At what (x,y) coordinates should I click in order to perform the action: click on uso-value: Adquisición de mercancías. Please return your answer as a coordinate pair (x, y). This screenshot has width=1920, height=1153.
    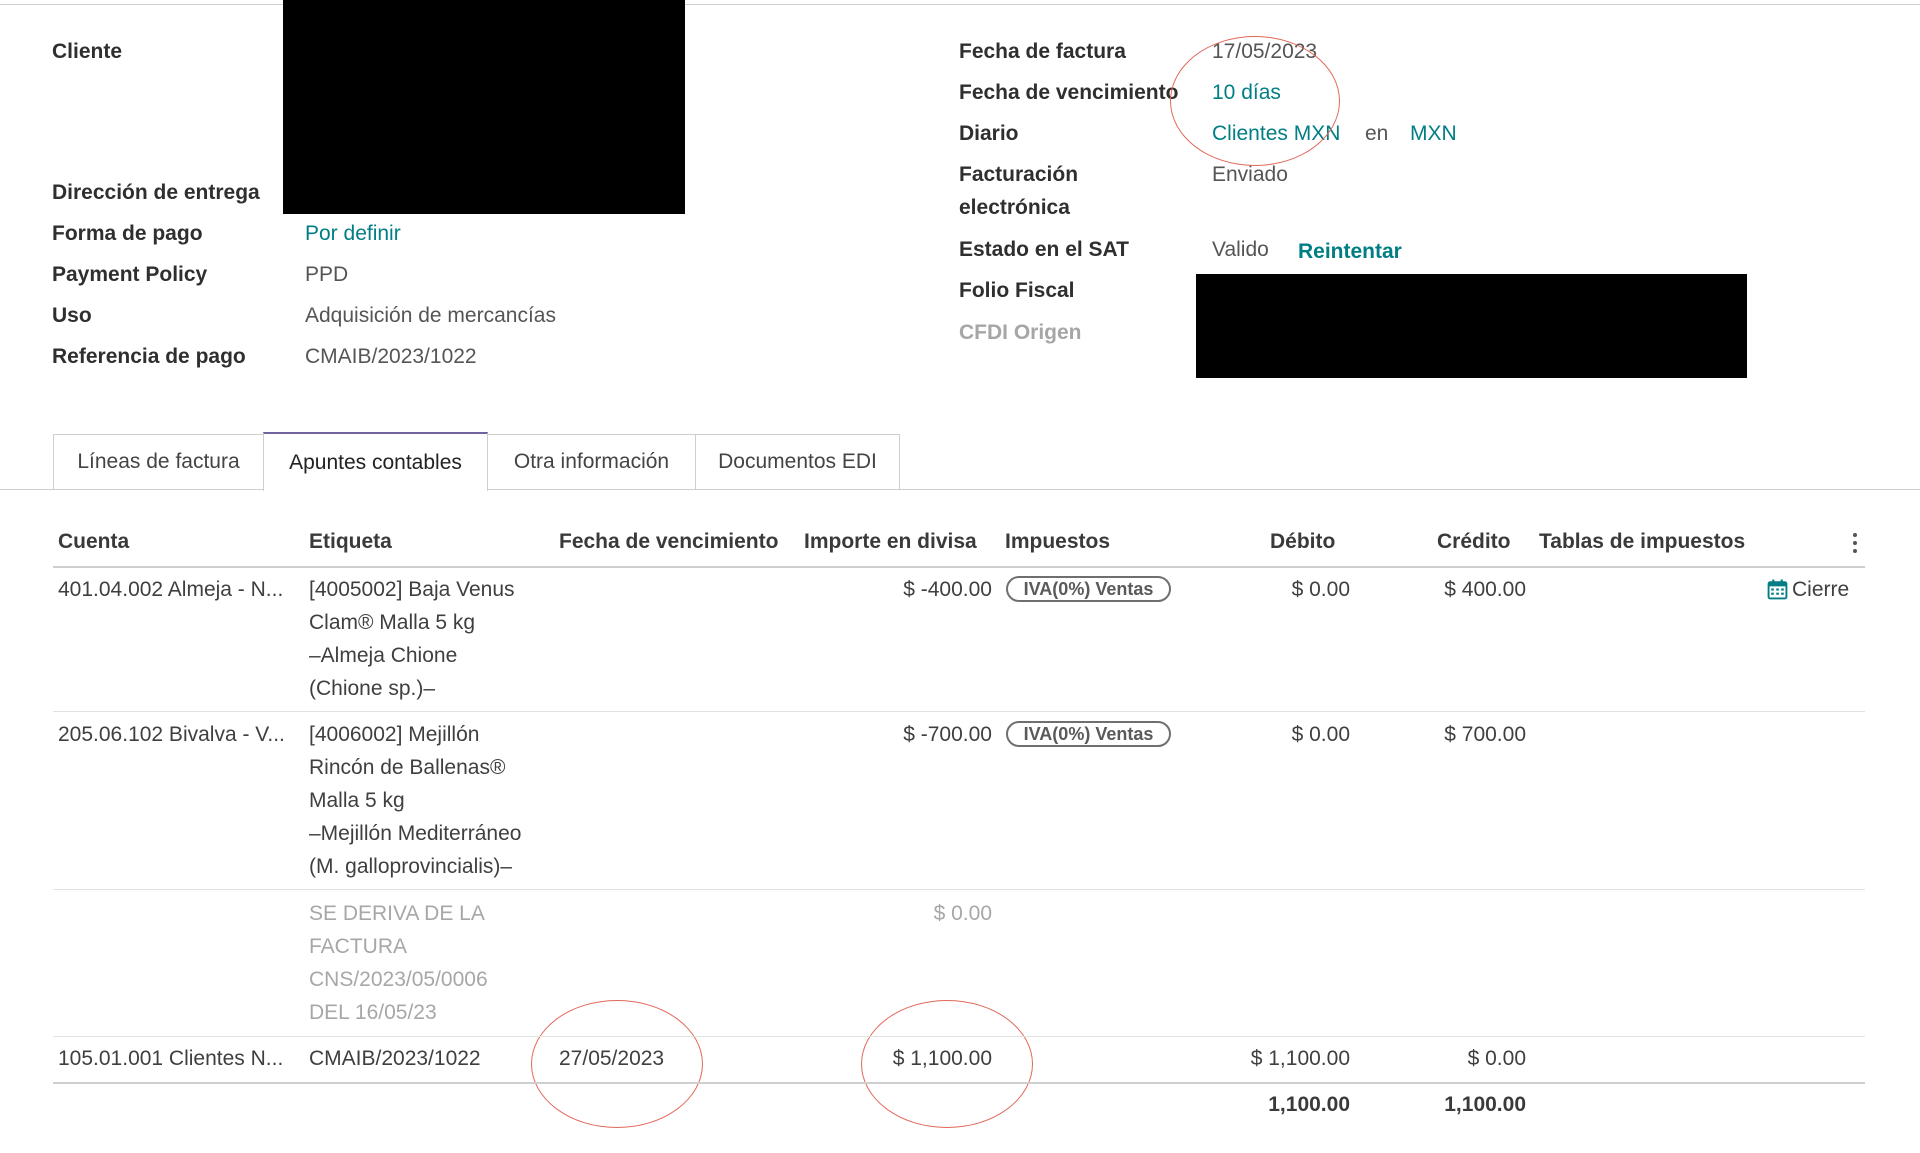
    Looking at the image, I should click on (430, 316).